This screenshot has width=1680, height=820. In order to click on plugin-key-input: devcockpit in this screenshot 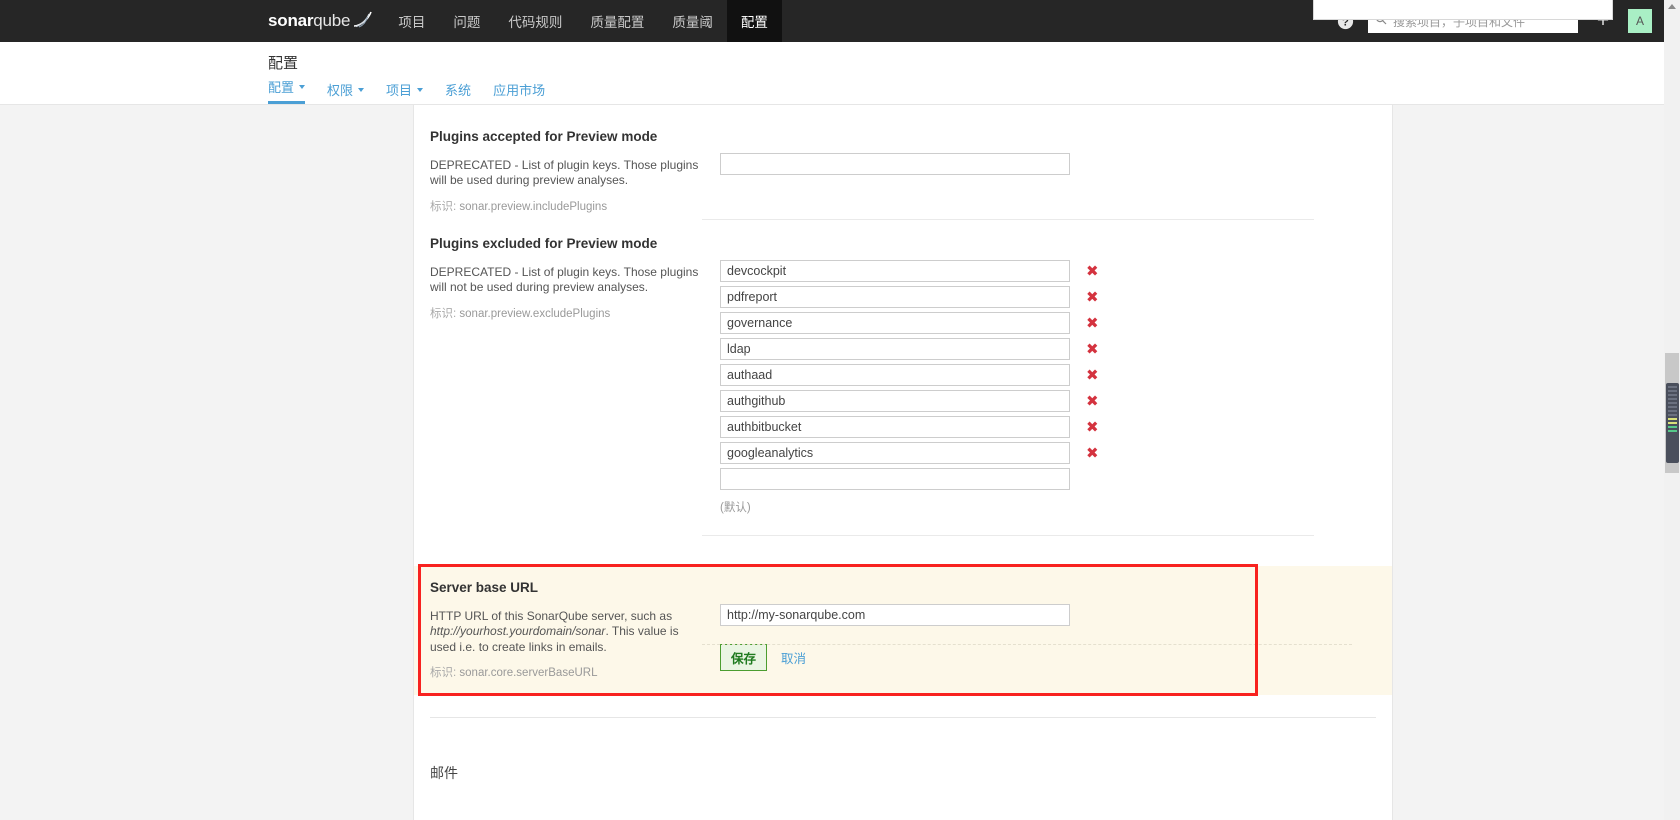, I will do `click(895, 271)`.